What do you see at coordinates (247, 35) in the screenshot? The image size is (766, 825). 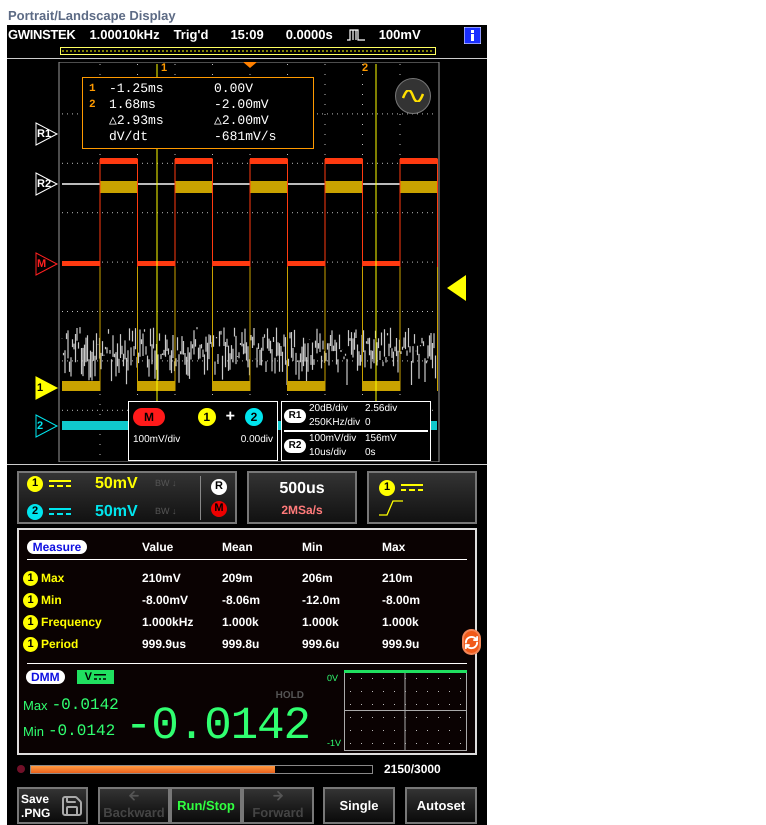 I see `status-text: 15:09` at bounding box center [247, 35].